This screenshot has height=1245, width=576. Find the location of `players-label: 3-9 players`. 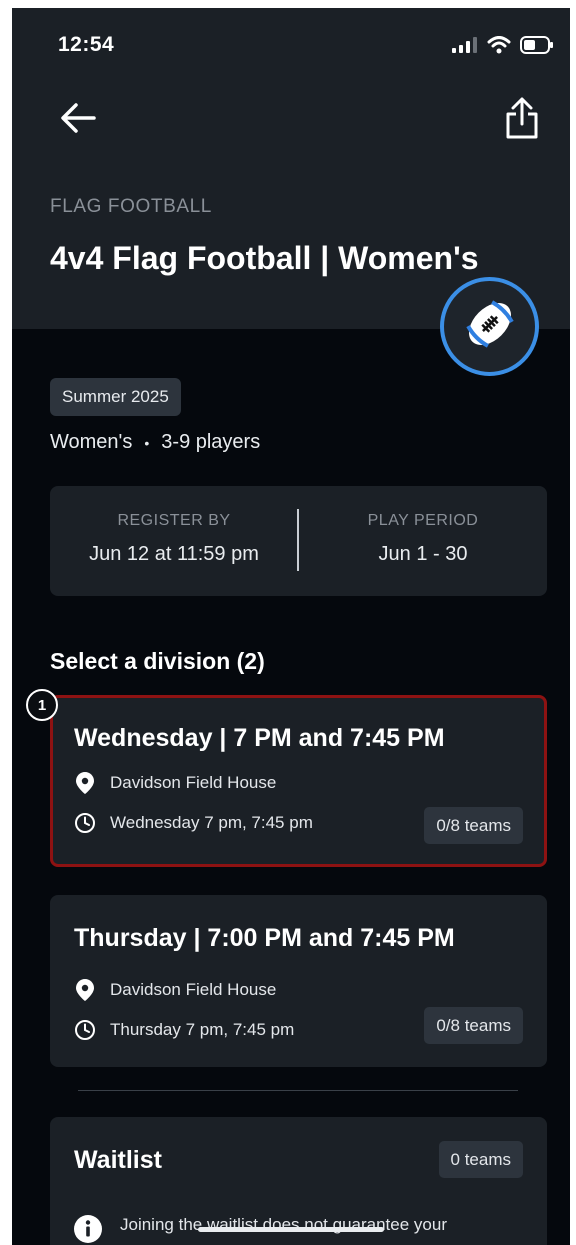

players-label: 3-9 players is located at coordinates (211, 442).